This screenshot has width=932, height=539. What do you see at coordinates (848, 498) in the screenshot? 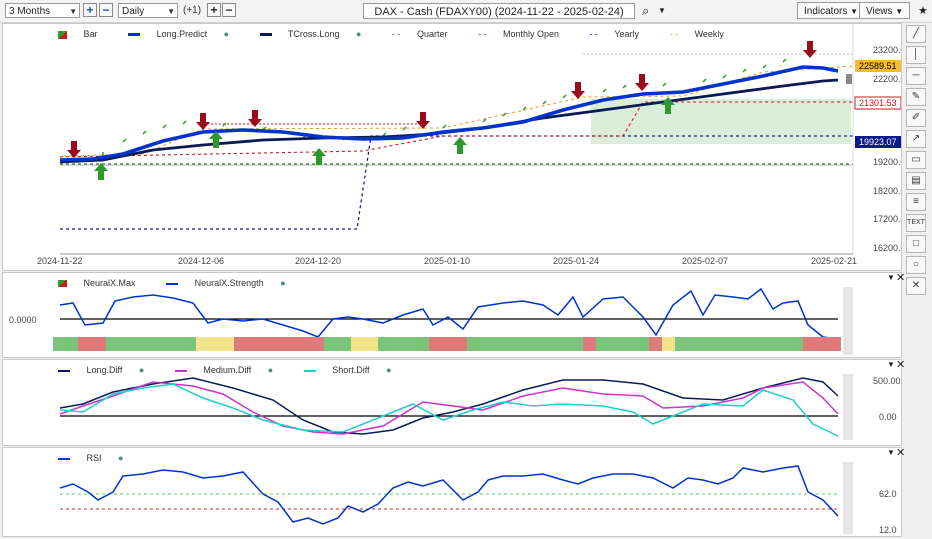
I see `rsi-axis-strip` at bounding box center [848, 498].